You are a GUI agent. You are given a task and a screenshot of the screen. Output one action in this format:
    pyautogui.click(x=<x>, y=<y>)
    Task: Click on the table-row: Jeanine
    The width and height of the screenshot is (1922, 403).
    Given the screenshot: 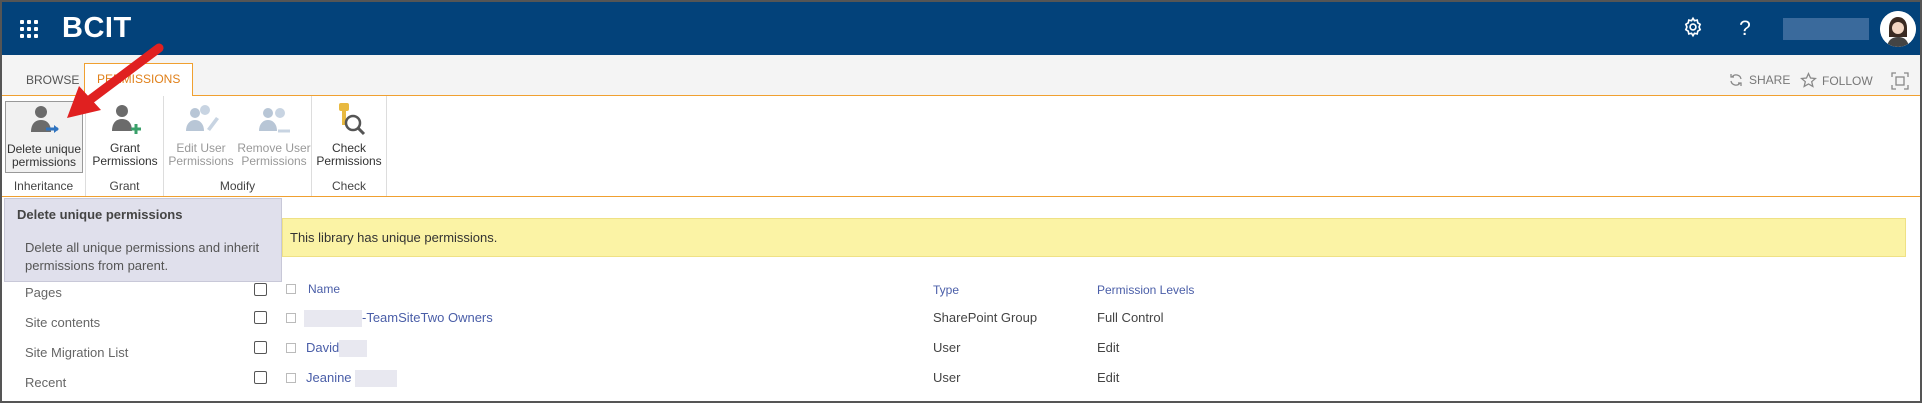 What is the action you would take?
    pyautogui.click(x=352, y=379)
    